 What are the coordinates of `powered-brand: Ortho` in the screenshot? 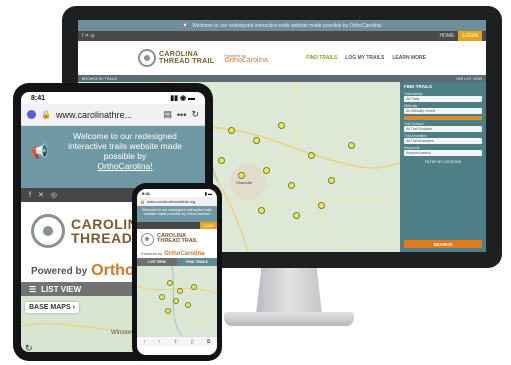 It's located at (113, 270).